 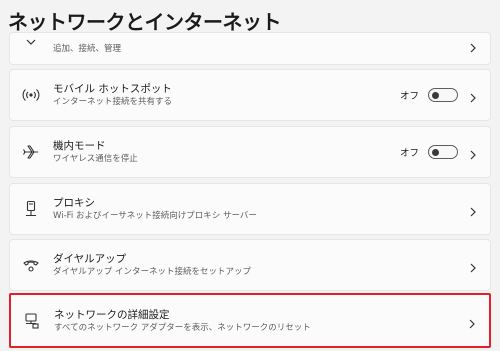 What do you see at coordinates (250, 152) in the screenshot?
I see `airplane-mode-item: 機内モード ワイヤレス通信を停止 オフ` at bounding box center [250, 152].